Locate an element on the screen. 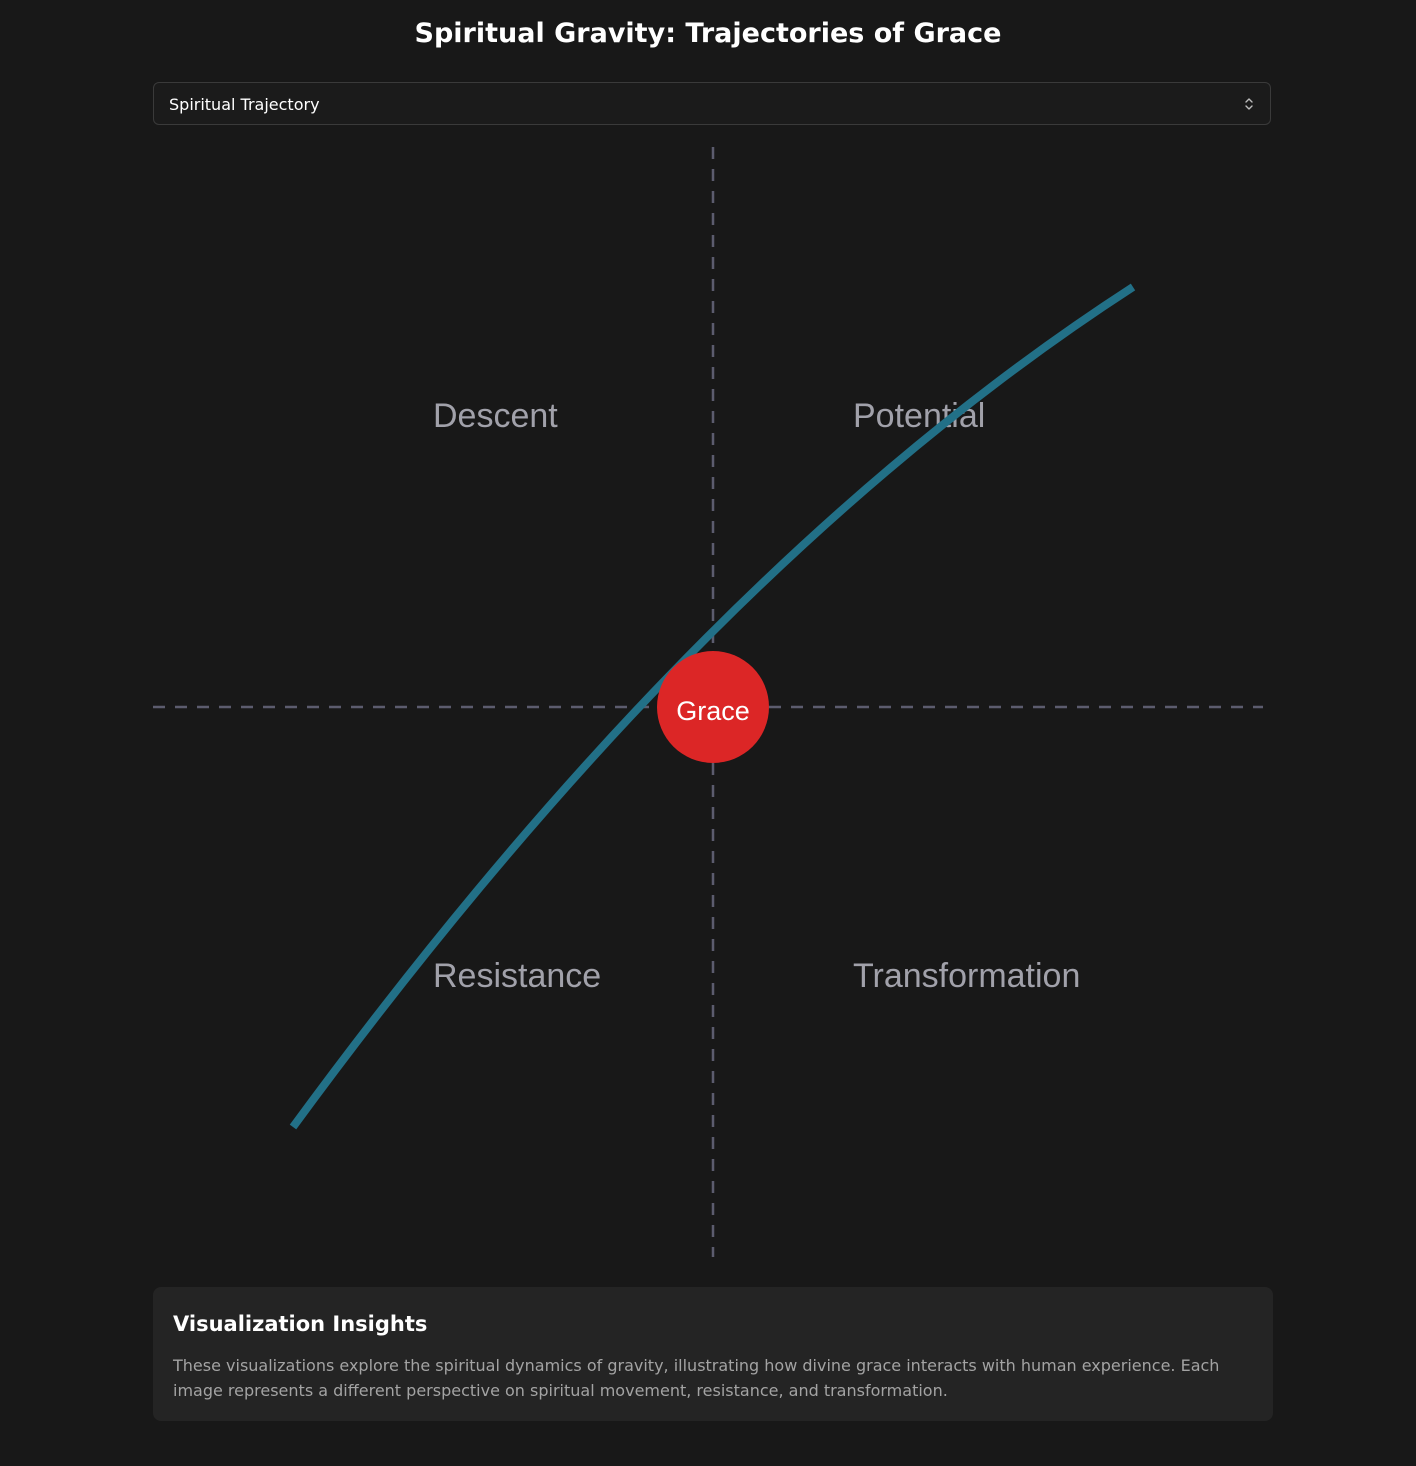  visualization-select: Spiritual Trajectory is located at coordinates (712, 103).